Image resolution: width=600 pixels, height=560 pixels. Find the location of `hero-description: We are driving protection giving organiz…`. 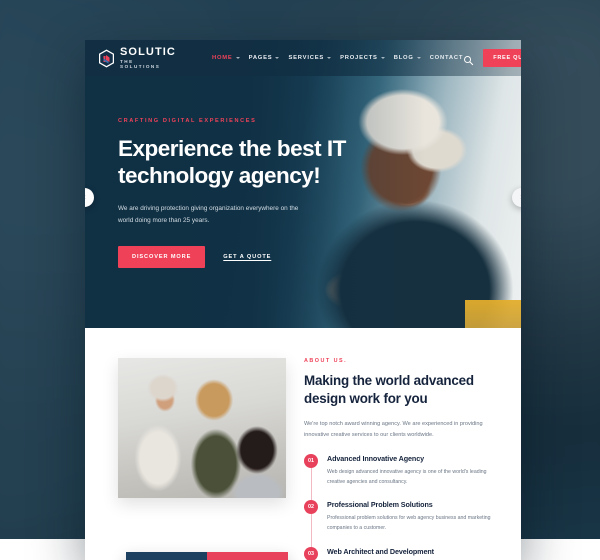

hero-description: We are driving protection giving organiz… is located at coordinates (216, 215).